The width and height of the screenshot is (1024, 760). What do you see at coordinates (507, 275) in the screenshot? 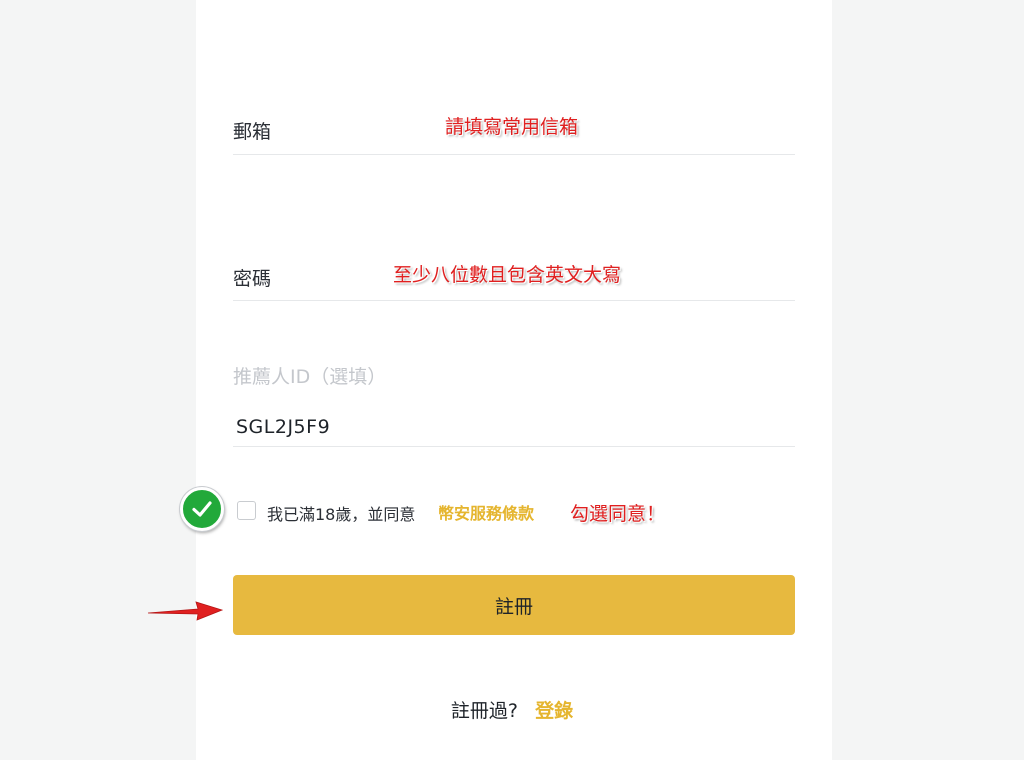
I see `password-annotation: 至少八位數且包含英文大寫` at bounding box center [507, 275].